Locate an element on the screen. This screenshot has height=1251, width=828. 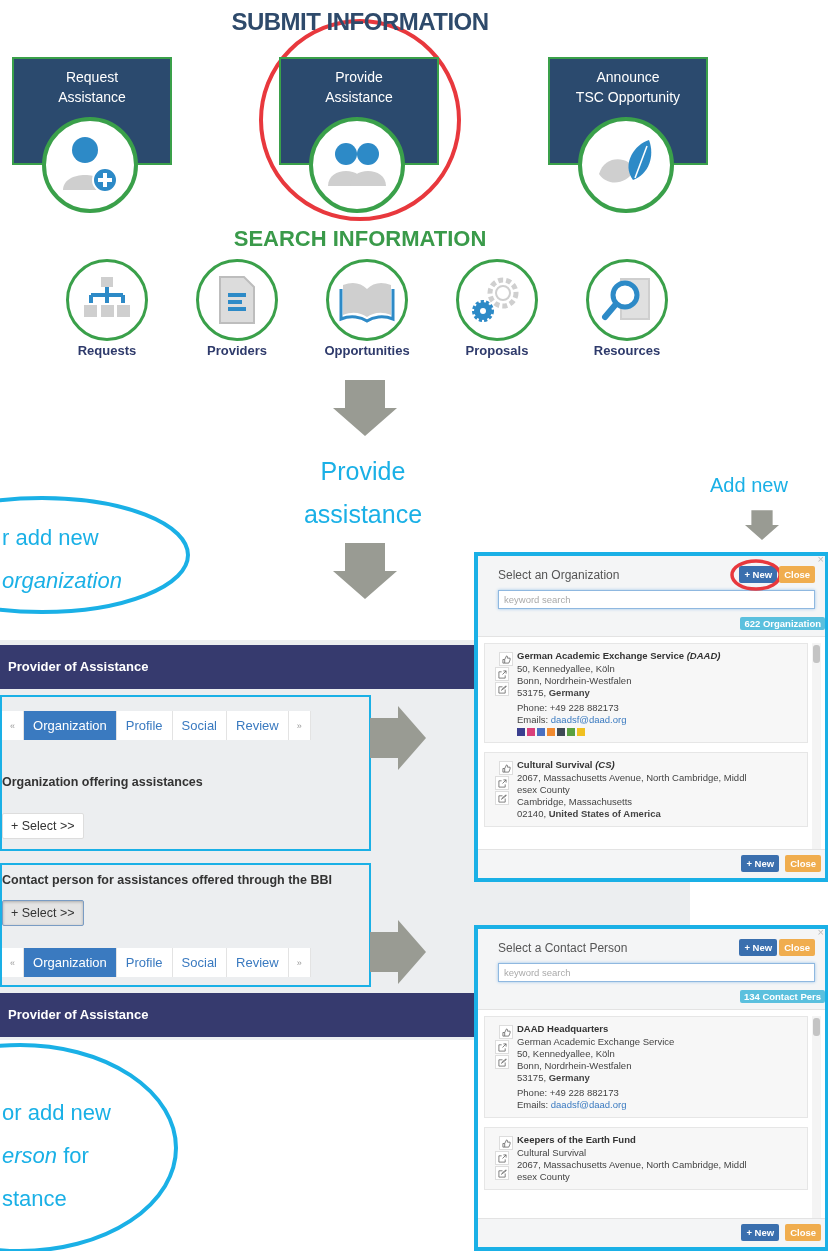
dialog-title: Select an Organization is located at coordinates (559, 574).